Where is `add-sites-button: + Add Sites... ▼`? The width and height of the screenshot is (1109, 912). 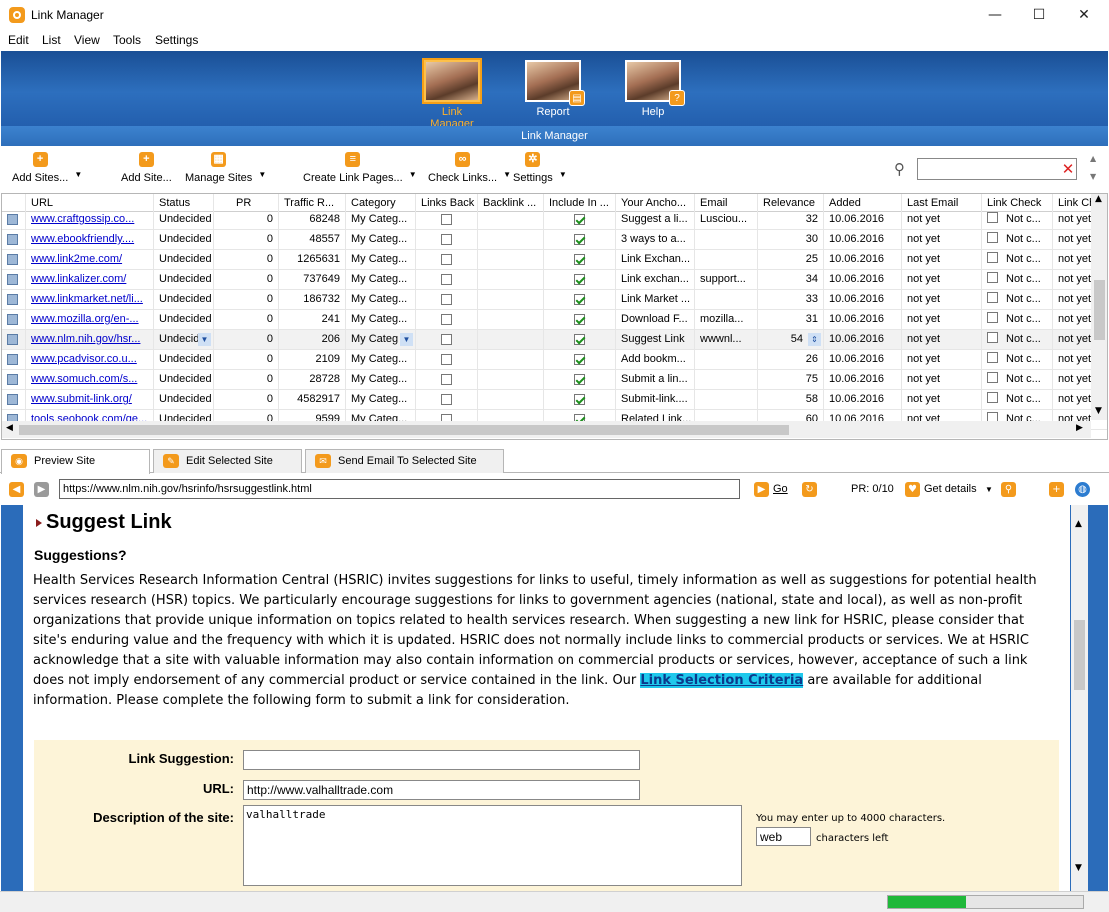 add-sites-button: + Add Sites... ▼ is located at coordinates (47, 168).